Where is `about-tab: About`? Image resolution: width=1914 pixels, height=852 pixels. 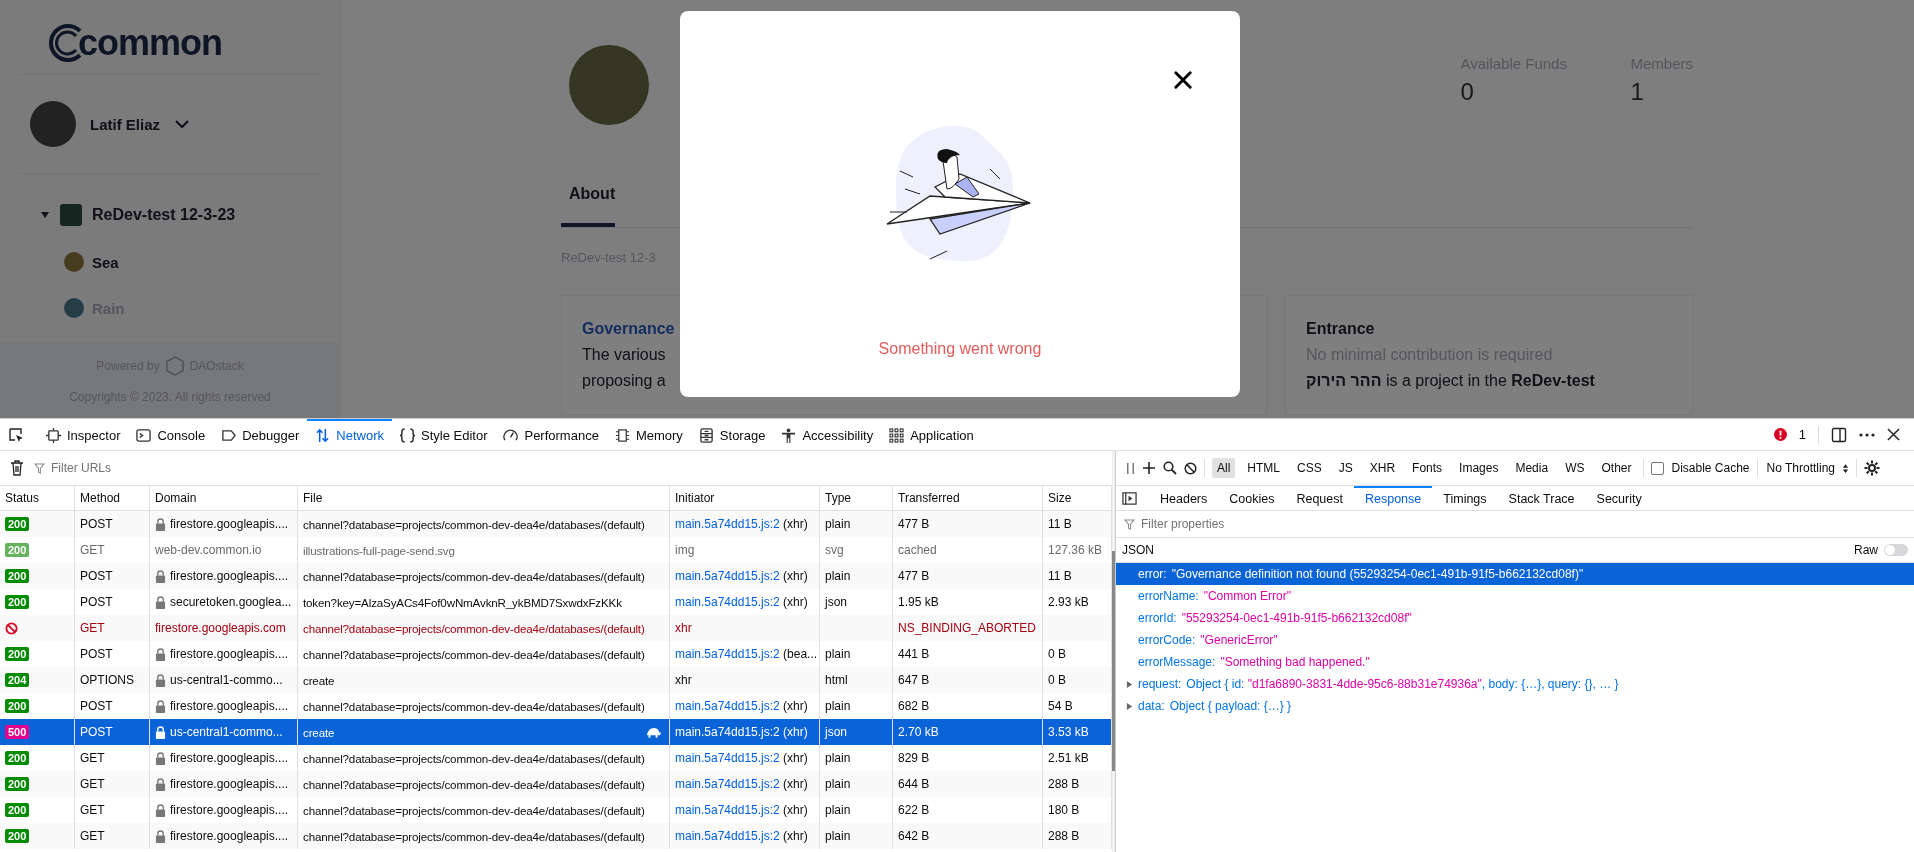 about-tab: About is located at coordinates (588, 206).